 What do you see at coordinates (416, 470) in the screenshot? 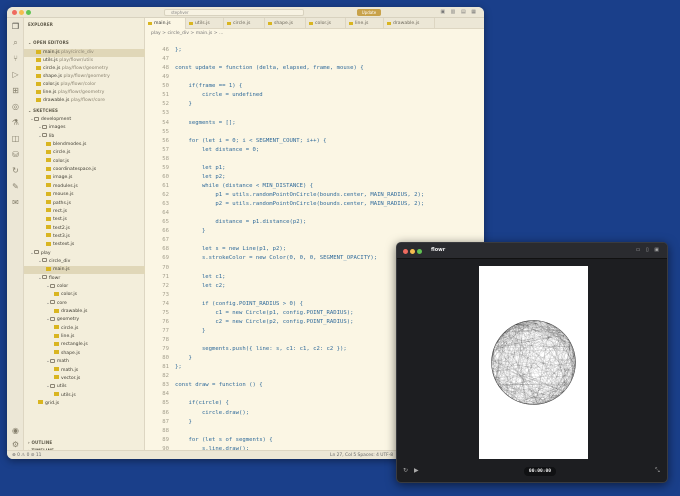
I see `play-icon: ▶` at bounding box center [416, 470].